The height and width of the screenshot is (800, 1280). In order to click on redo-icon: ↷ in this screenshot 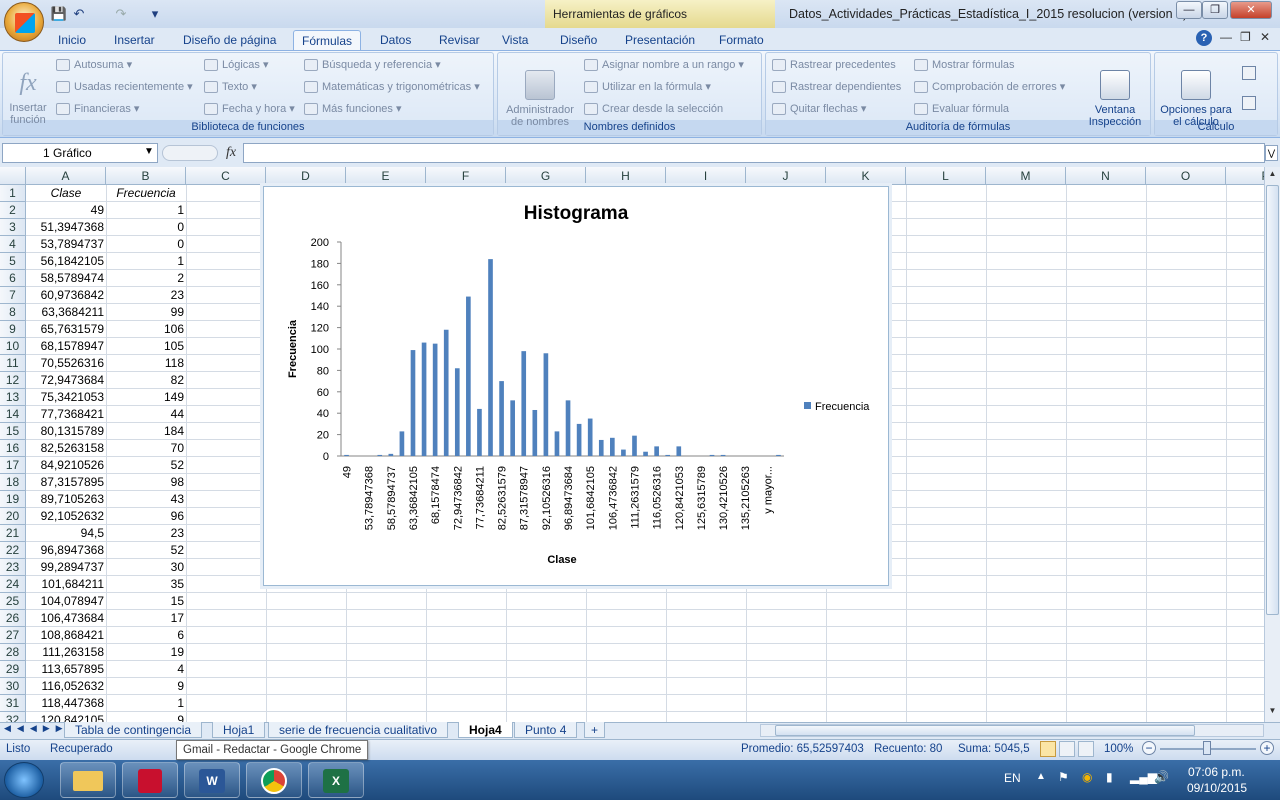, I will do `click(121, 14)`.